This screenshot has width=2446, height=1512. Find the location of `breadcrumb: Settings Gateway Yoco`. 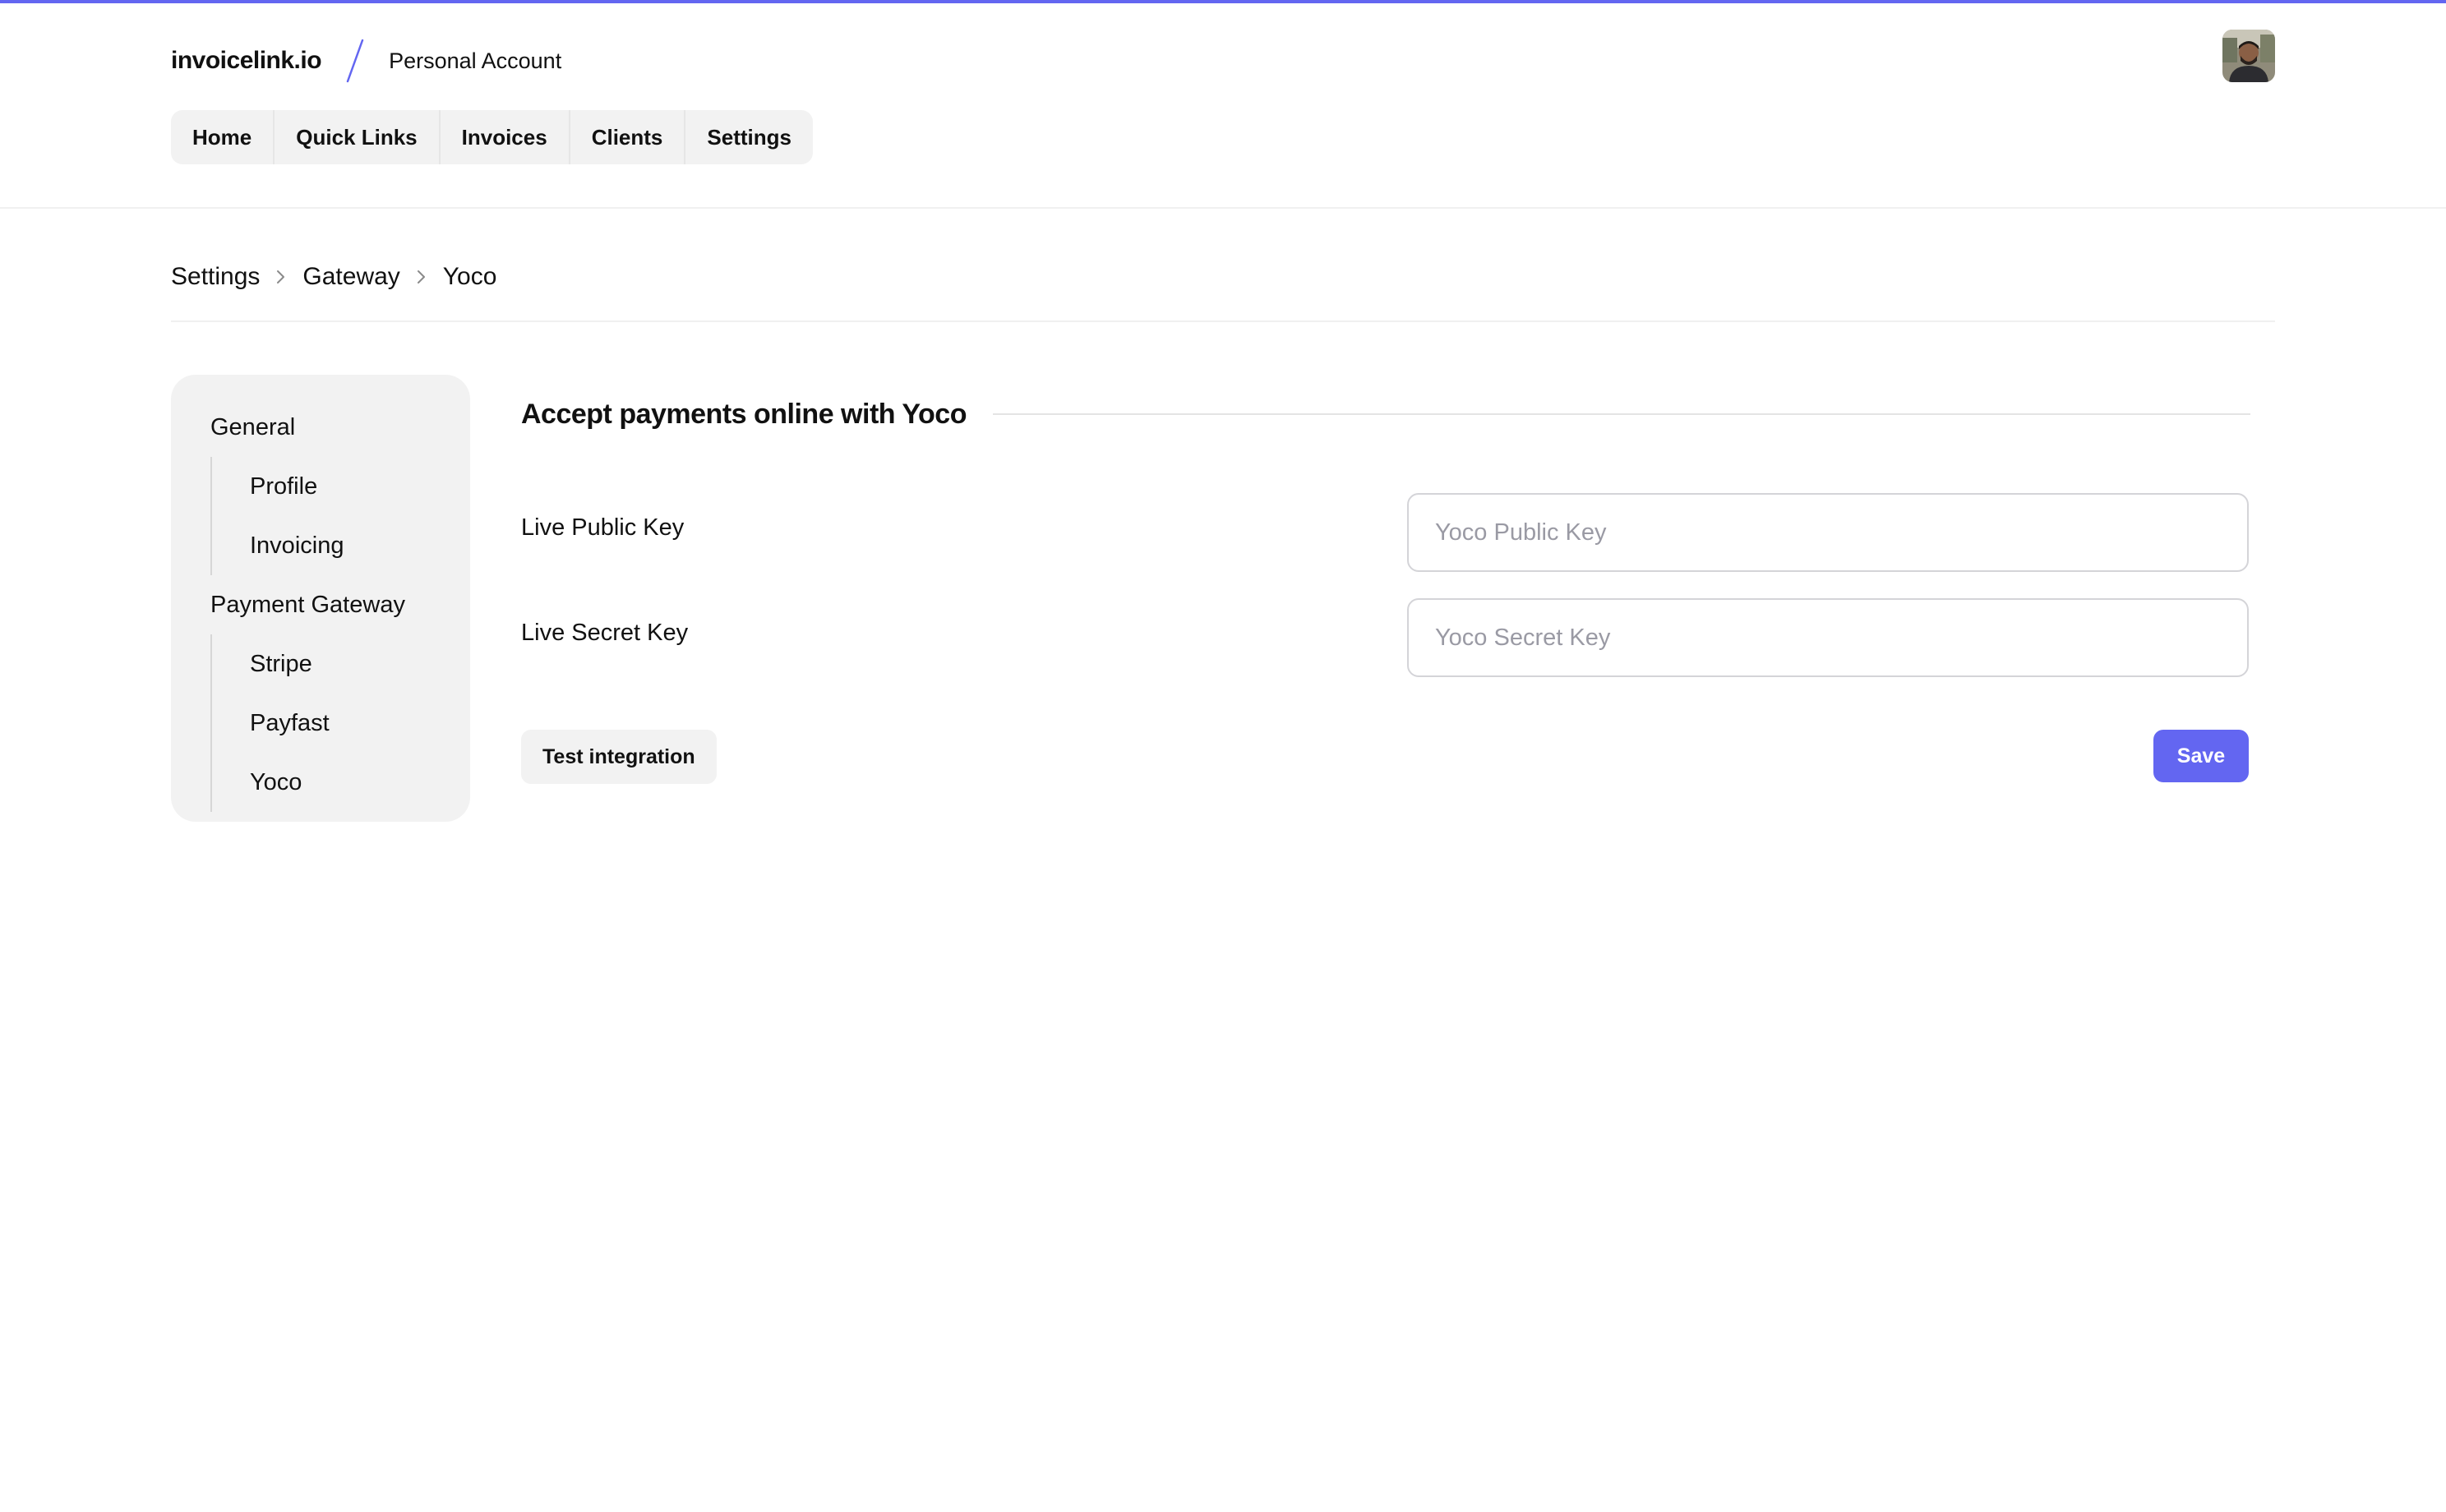

breadcrumb: Settings Gateway Yoco is located at coordinates (333, 276).